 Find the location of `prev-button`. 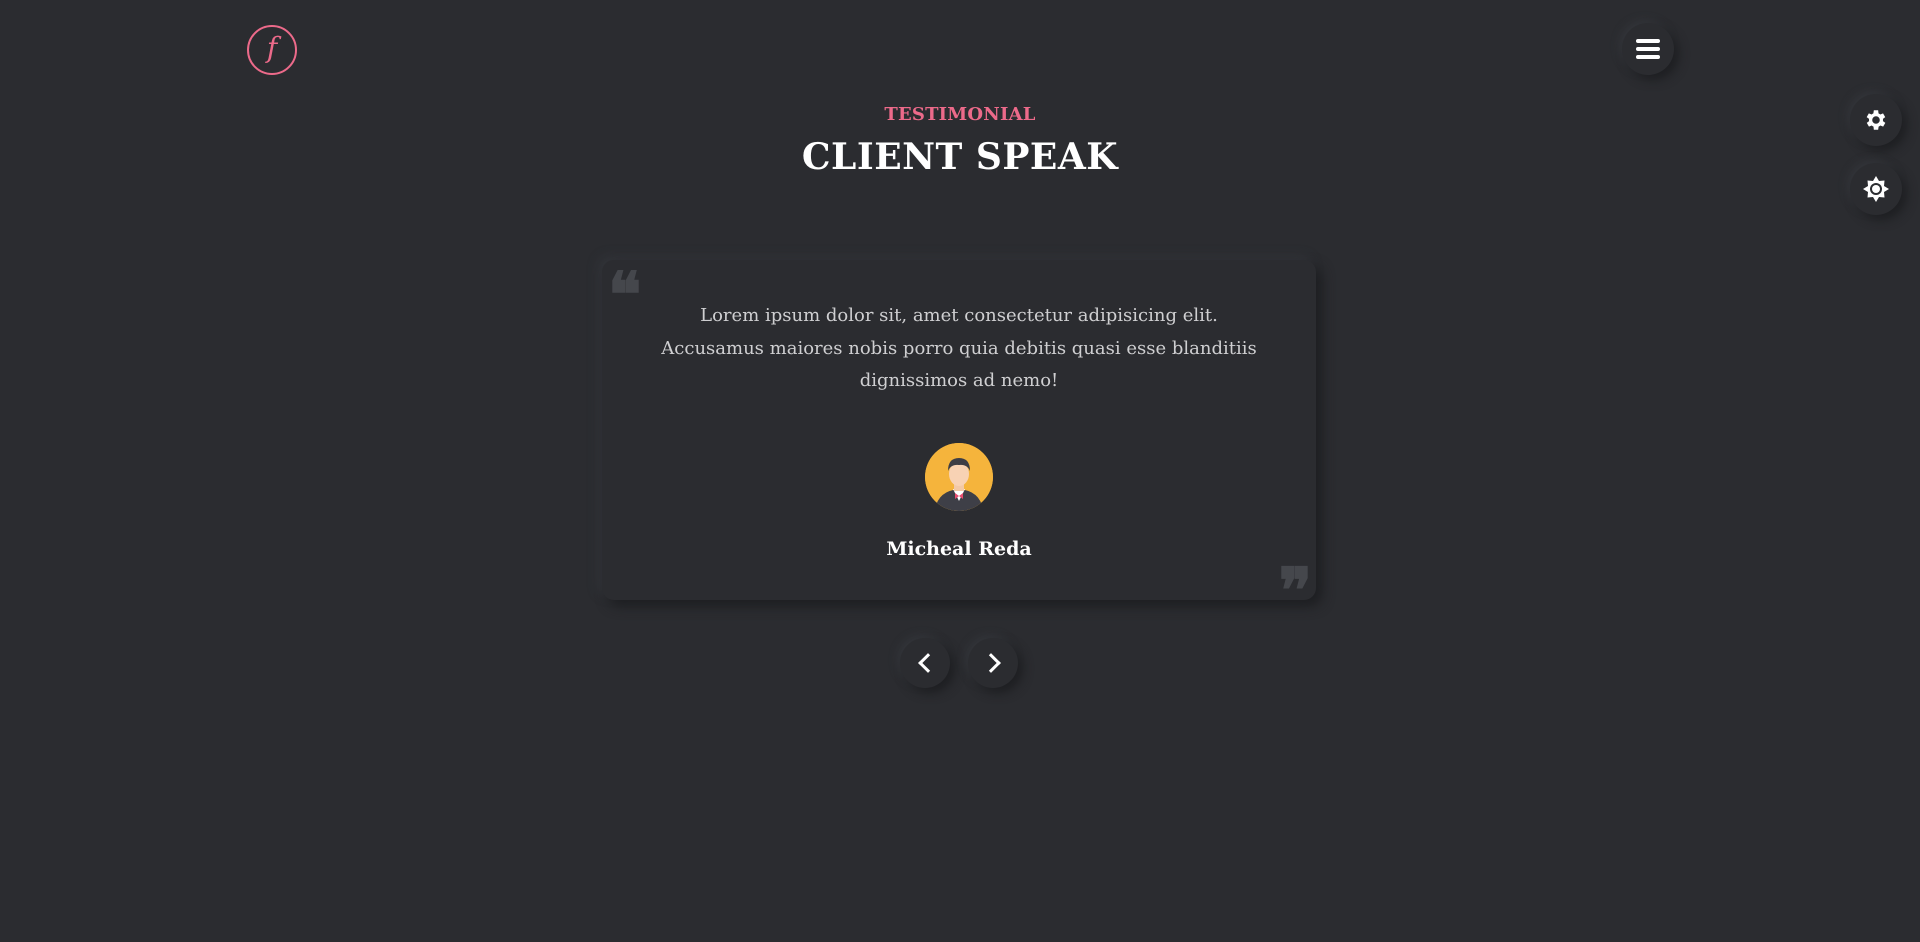

prev-button is located at coordinates (925, 663).